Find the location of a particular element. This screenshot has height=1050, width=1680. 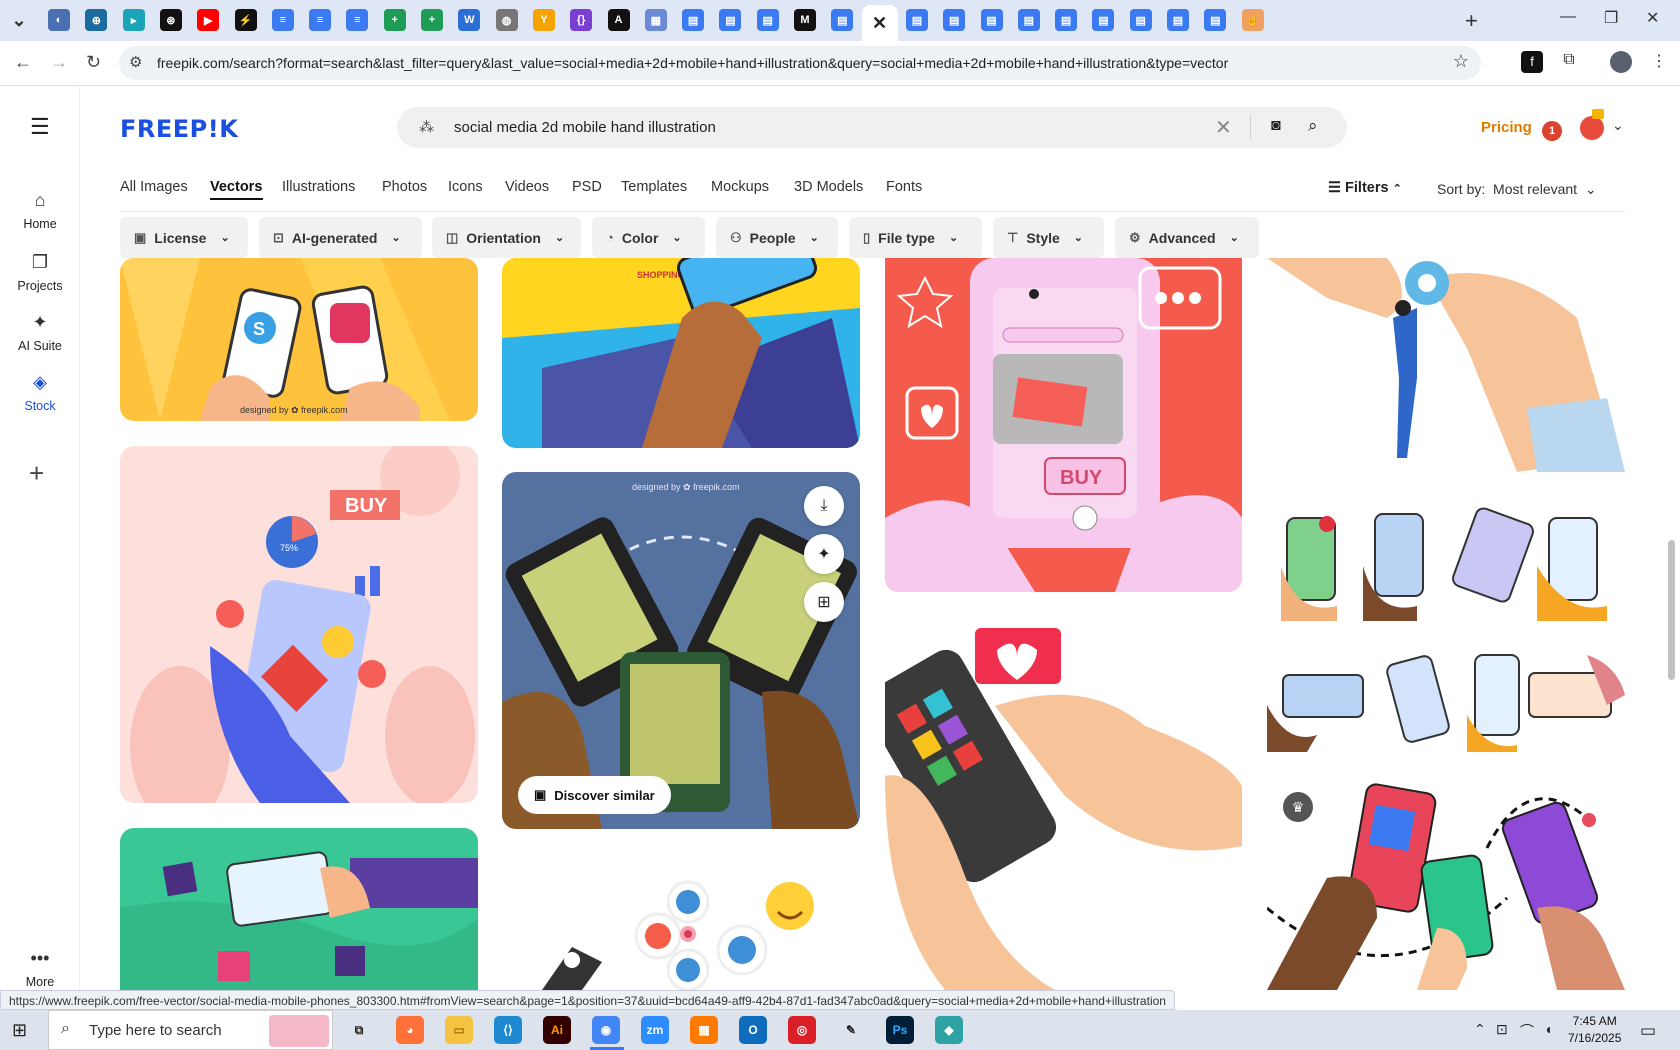

task-view-icon: ⧉ is located at coordinates (359, 1030).